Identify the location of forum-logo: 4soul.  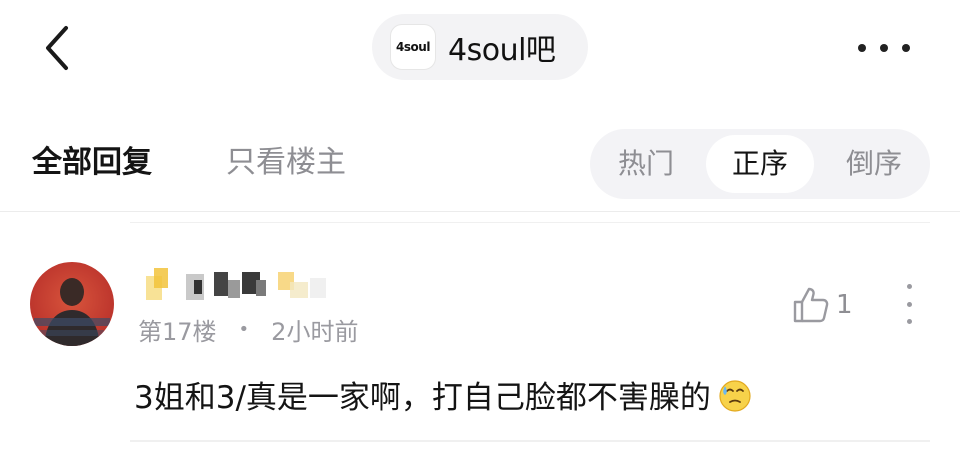
(413, 47).